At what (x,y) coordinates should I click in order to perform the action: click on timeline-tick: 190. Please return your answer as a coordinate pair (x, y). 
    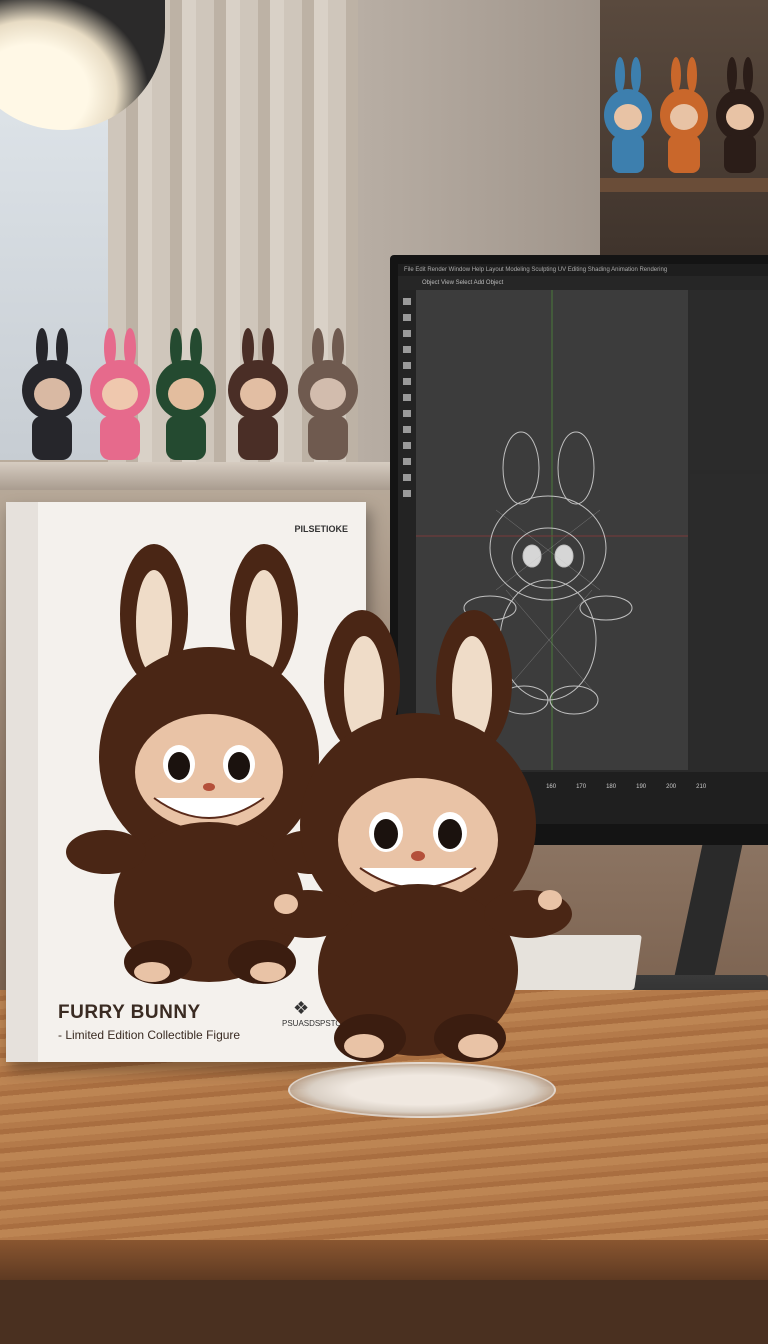
    Looking at the image, I should click on (641, 787).